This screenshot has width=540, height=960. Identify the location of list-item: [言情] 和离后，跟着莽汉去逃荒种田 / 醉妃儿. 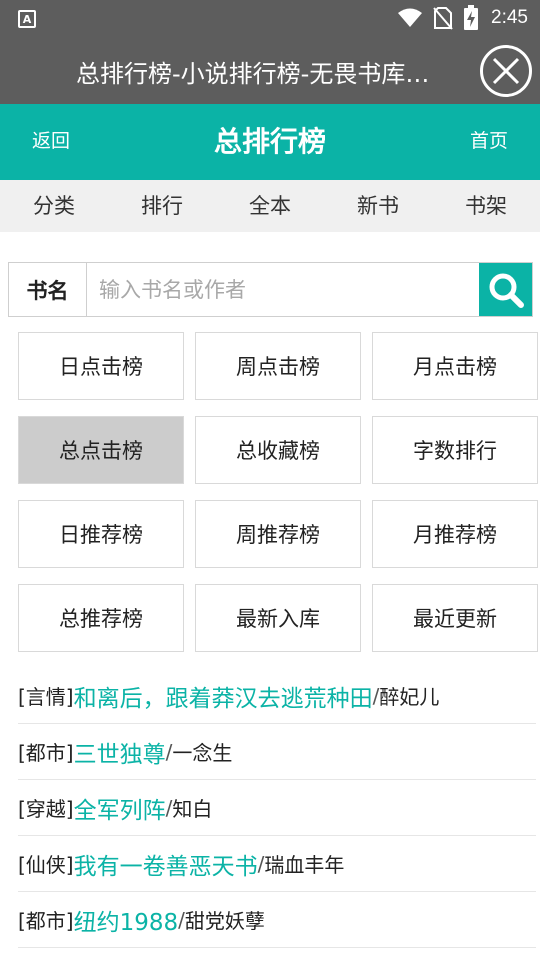
(277, 696).